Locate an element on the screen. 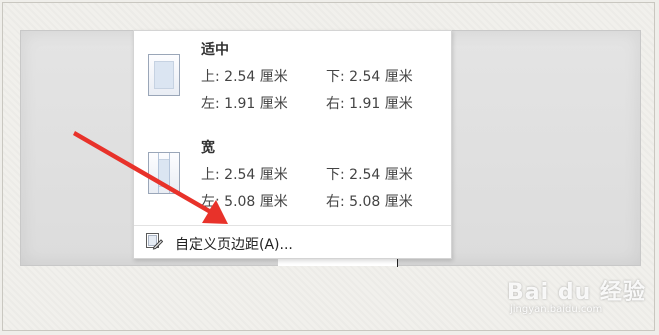  margin-left-value: 左: 5.08 厘米 is located at coordinates (244, 202).